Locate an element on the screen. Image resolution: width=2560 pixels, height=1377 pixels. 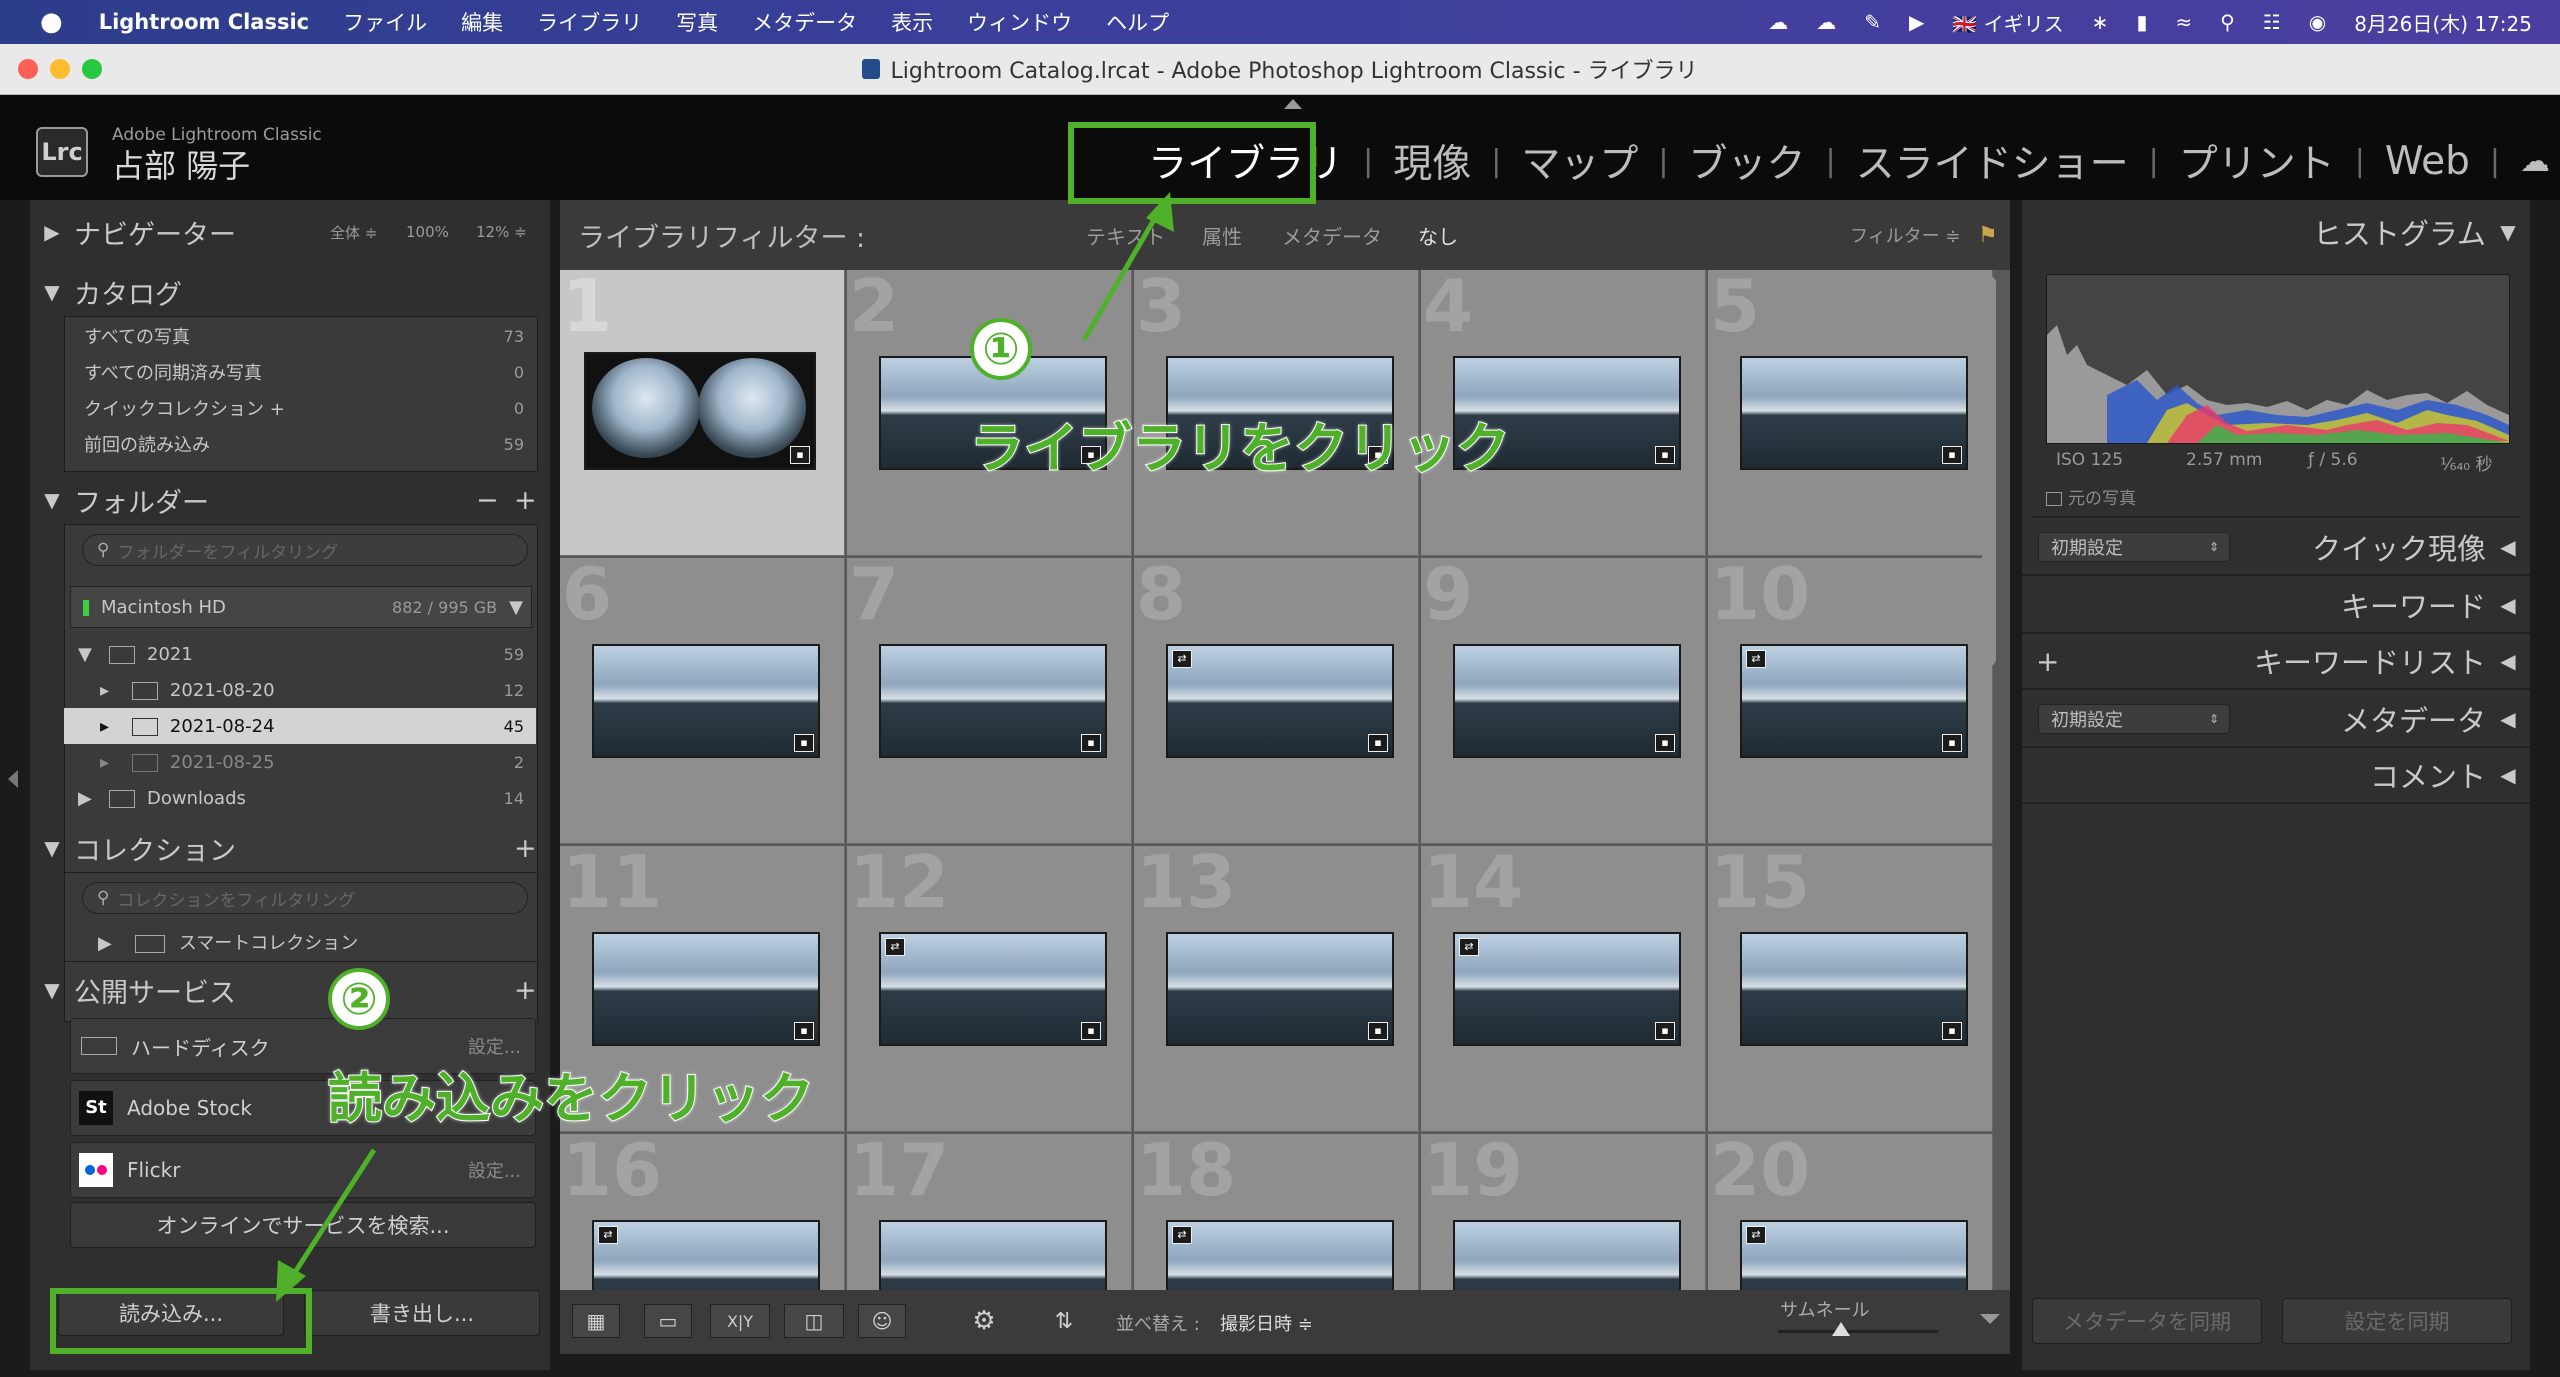
grid-cell: 12 ▪ ⇄ is located at coordinates (989, 989).